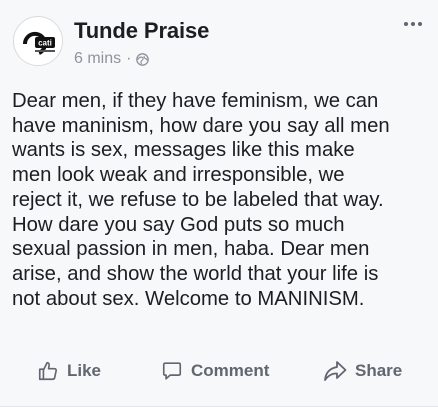  I want to click on brand-logo-icon: cati, so click(38, 41).